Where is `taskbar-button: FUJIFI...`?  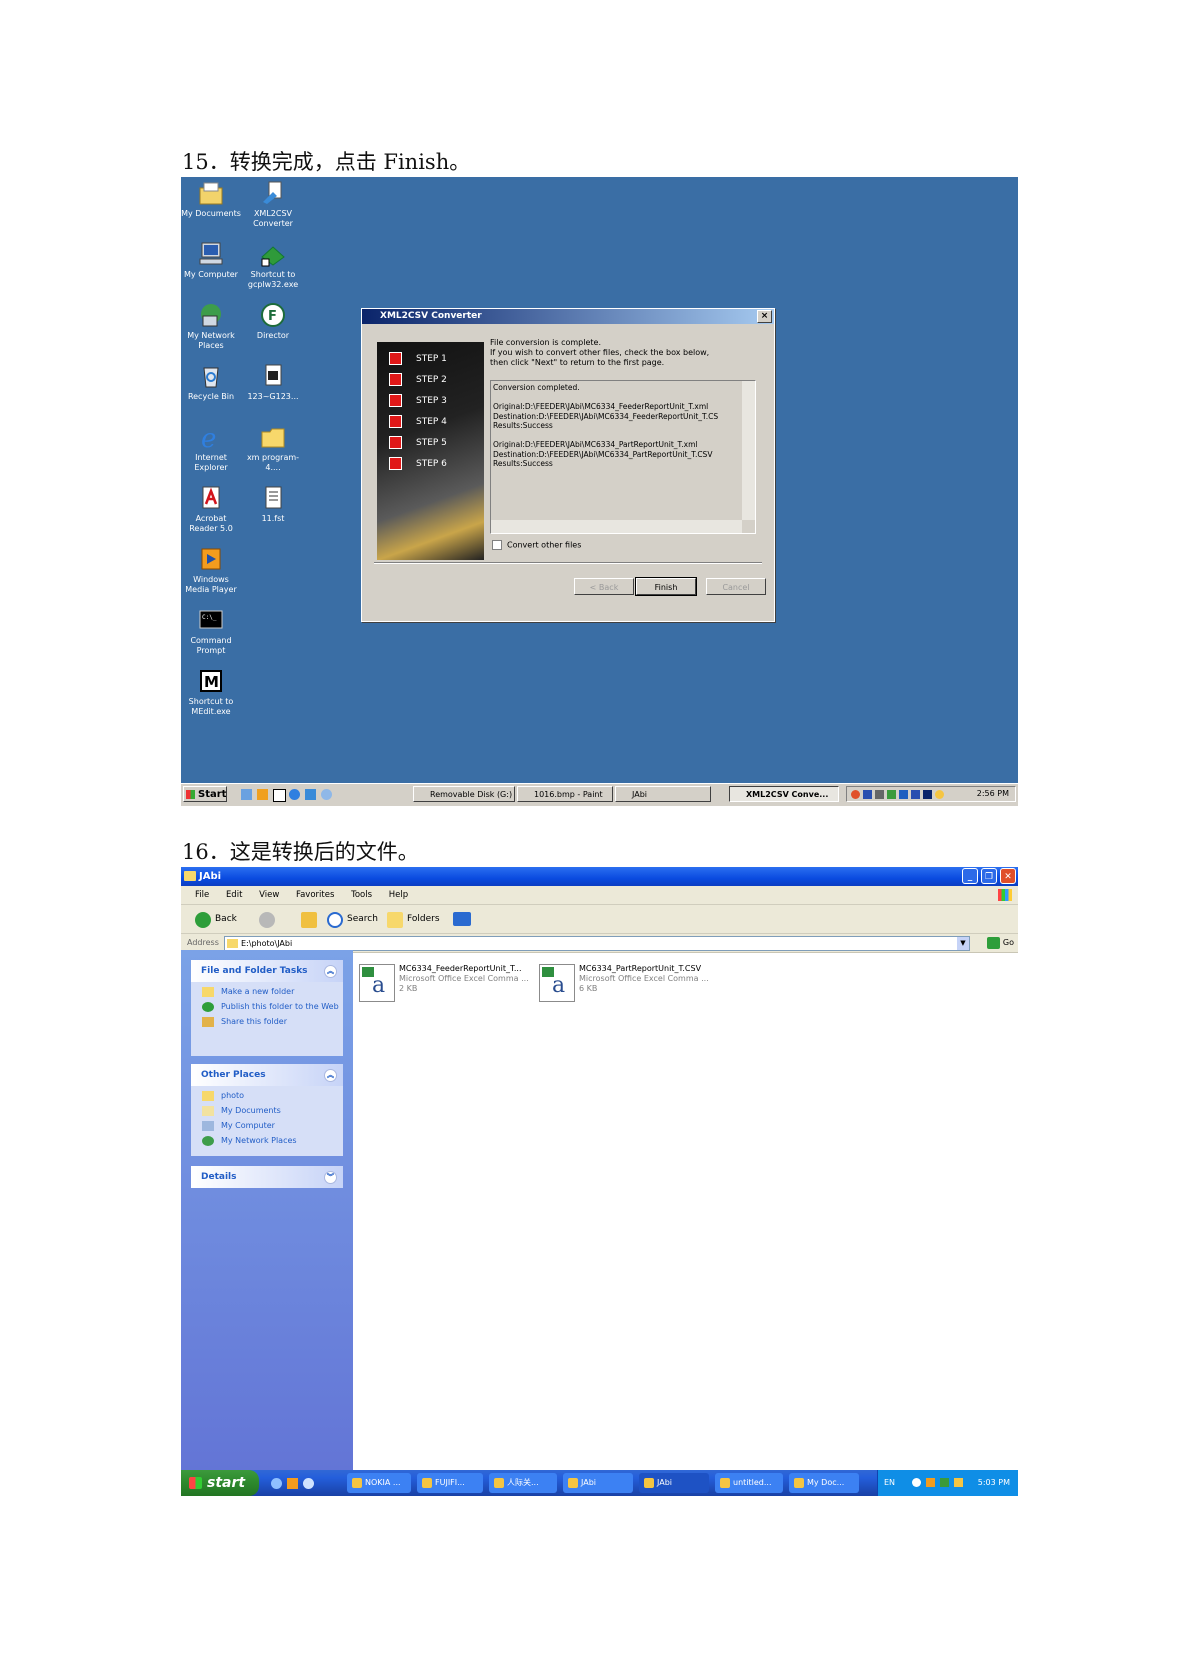 taskbar-button: FUJIFI... is located at coordinates (450, 1483).